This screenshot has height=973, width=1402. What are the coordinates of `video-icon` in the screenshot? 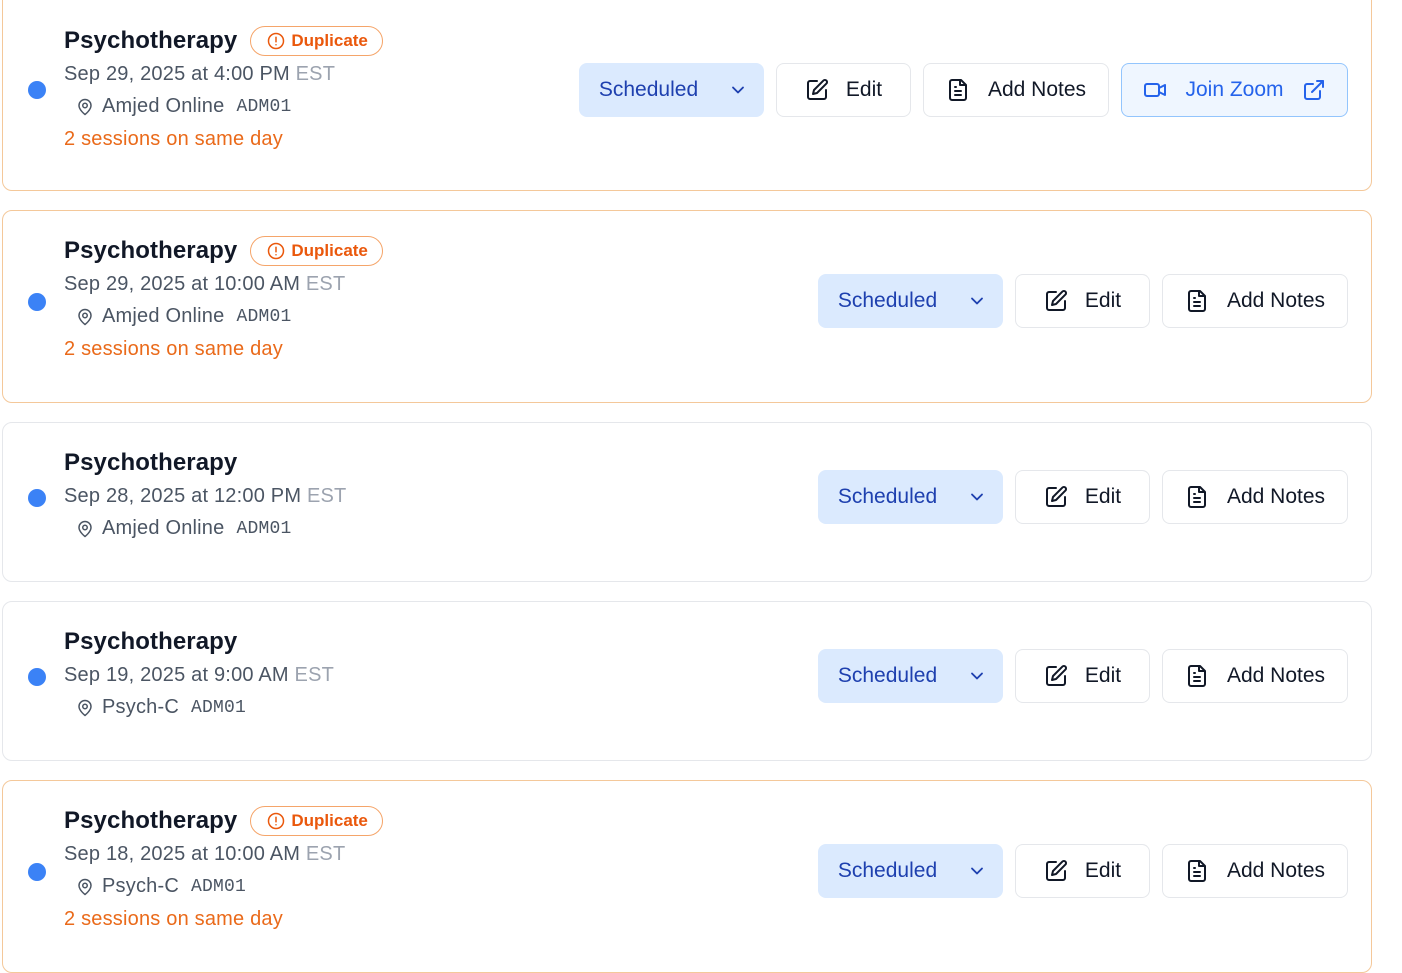 It's located at (1155, 90).